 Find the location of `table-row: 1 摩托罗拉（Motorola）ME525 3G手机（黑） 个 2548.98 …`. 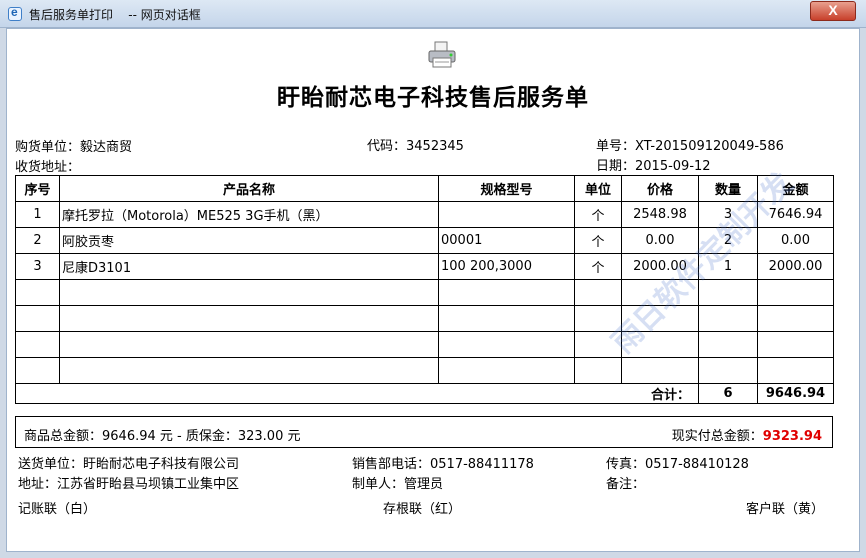

table-row: 1 摩托罗拉（Motorola）ME525 3G手机（黑） 个 2548.98 … is located at coordinates (424, 214).